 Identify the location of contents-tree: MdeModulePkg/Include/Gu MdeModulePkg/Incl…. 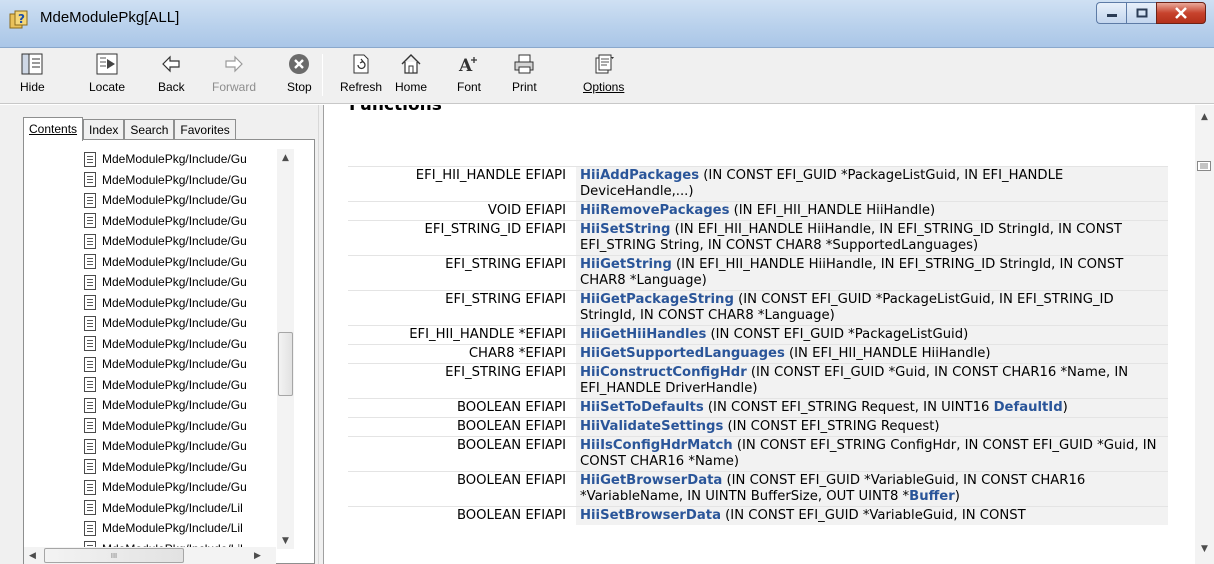
(154, 348).